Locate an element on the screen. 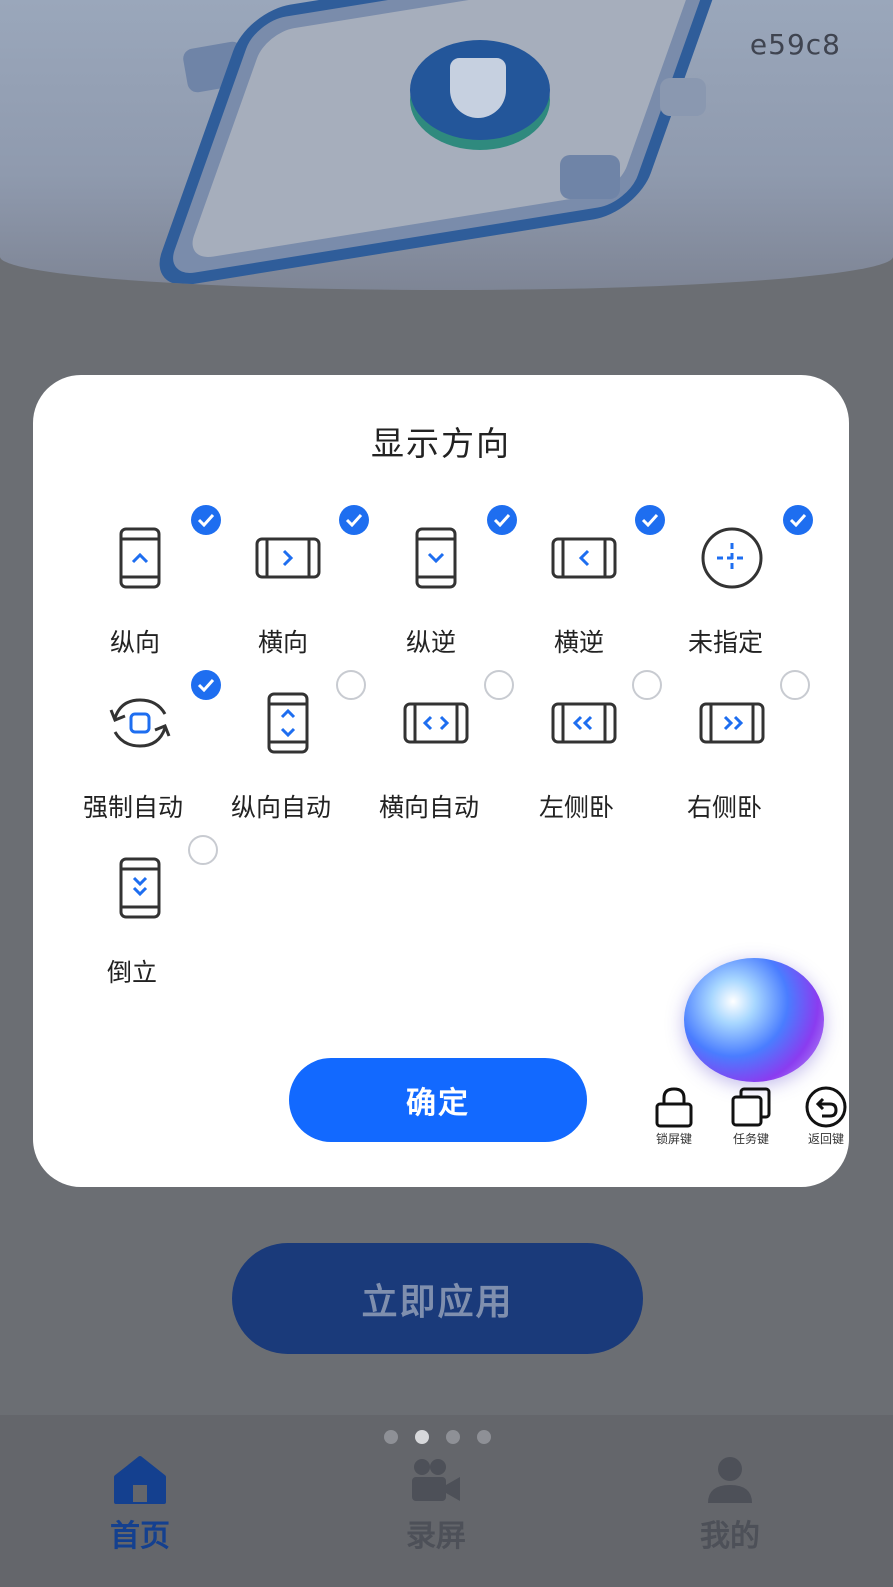 This screenshot has height=1587, width=893. key-label: 任务键 is located at coordinates (750, 1139).